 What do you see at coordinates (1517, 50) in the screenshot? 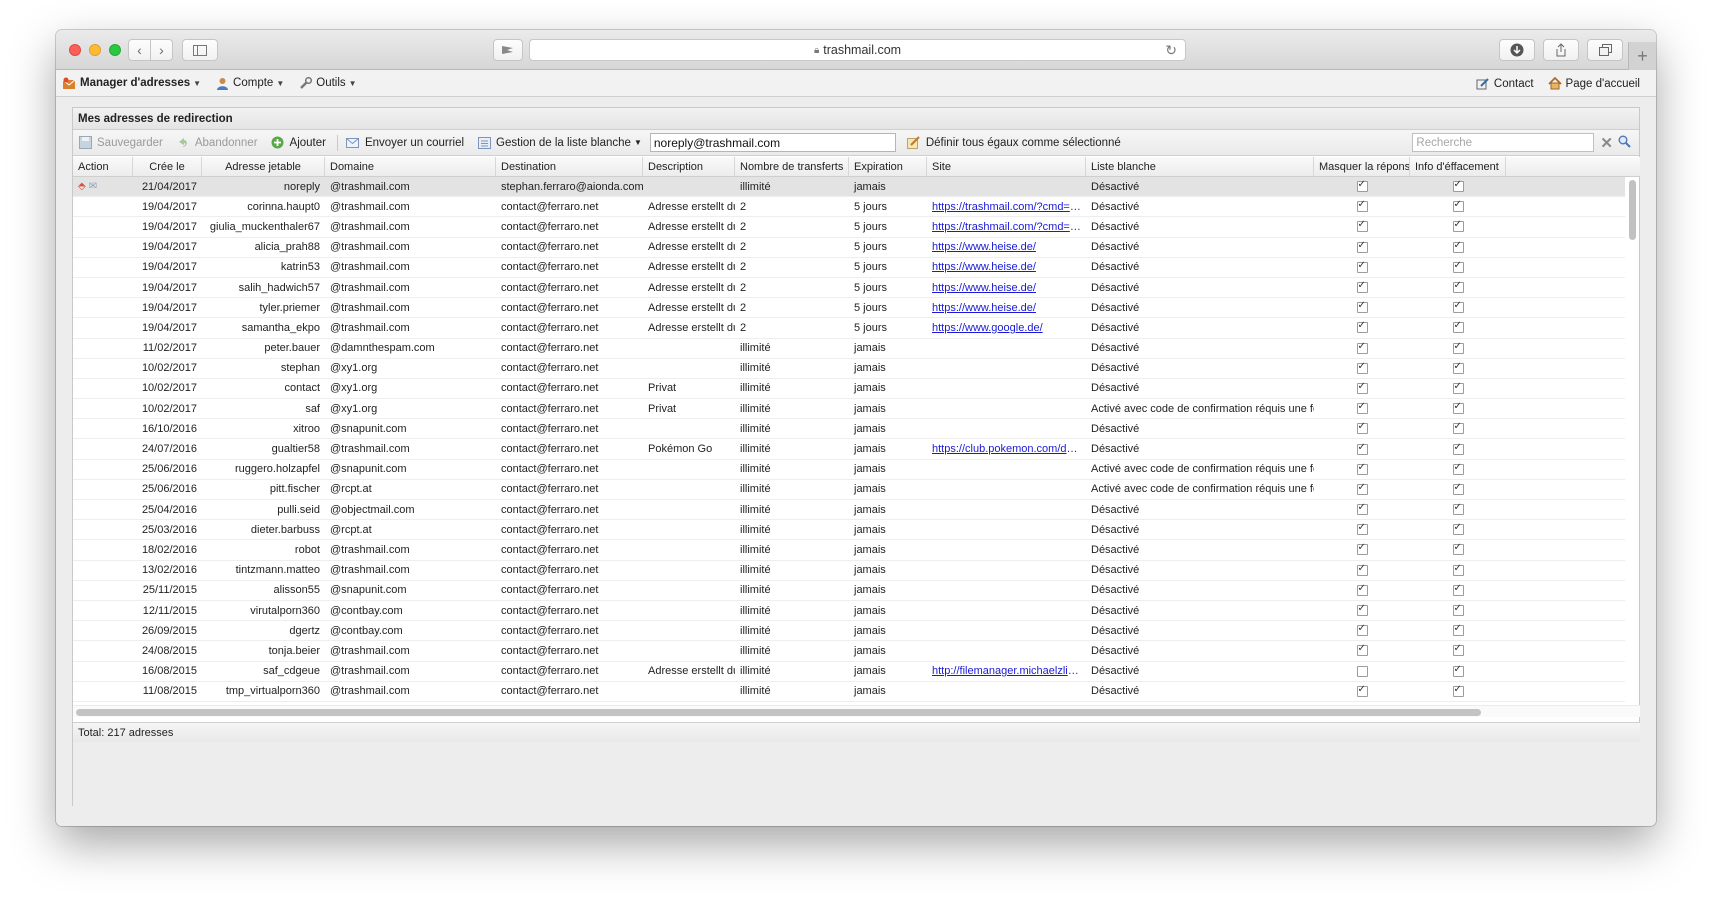
I see `downloads-button` at bounding box center [1517, 50].